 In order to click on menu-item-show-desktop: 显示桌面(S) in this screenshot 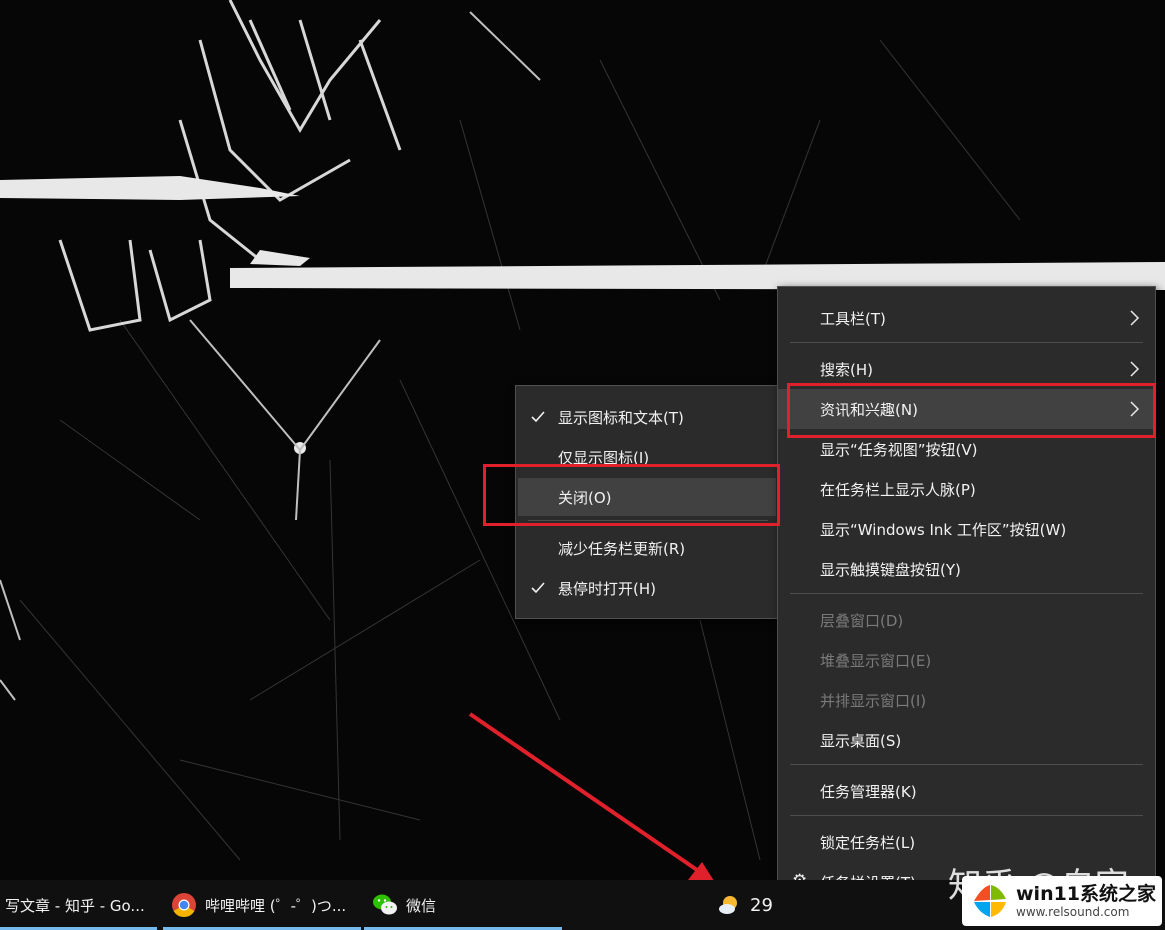, I will do `click(966, 740)`.